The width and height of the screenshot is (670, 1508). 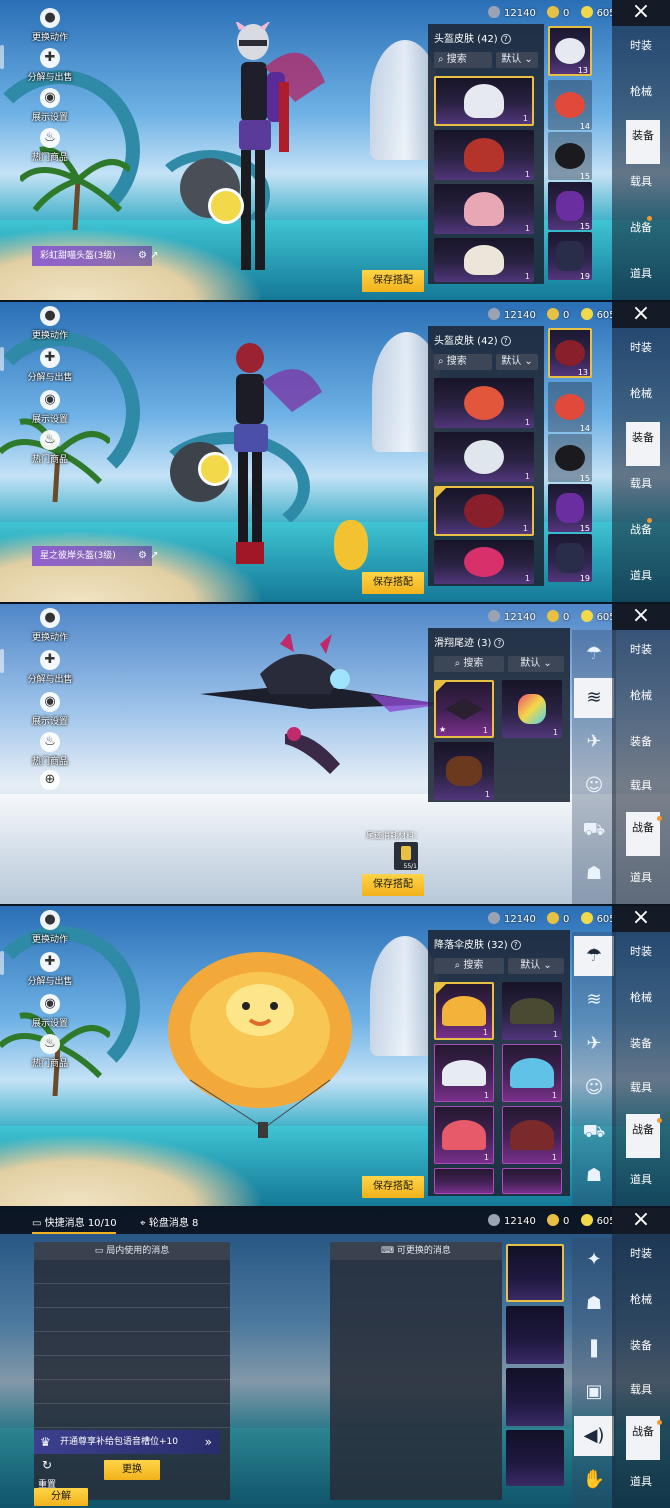 What do you see at coordinates (570, 558) in the screenshot?
I see `equip-slot: 19` at bounding box center [570, 558].